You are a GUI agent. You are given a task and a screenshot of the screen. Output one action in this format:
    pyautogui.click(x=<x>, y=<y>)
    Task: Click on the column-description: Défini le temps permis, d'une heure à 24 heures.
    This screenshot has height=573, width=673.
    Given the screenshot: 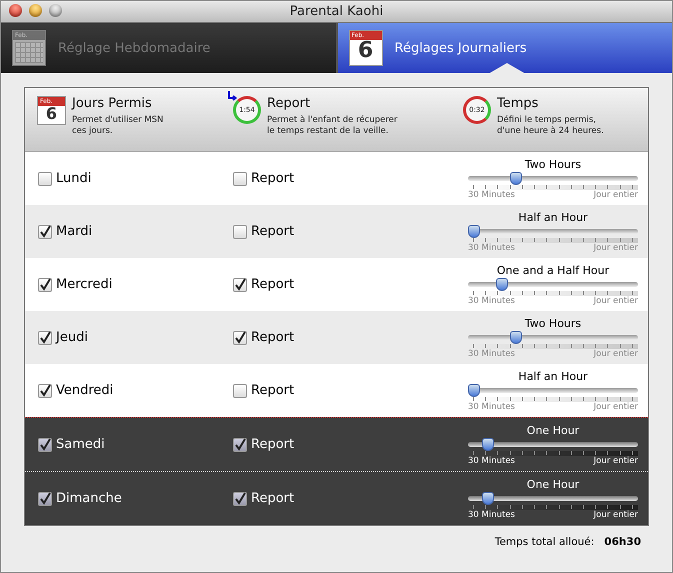 What is the action you would take?
    pyautogui.click(x=550, y=126)
    